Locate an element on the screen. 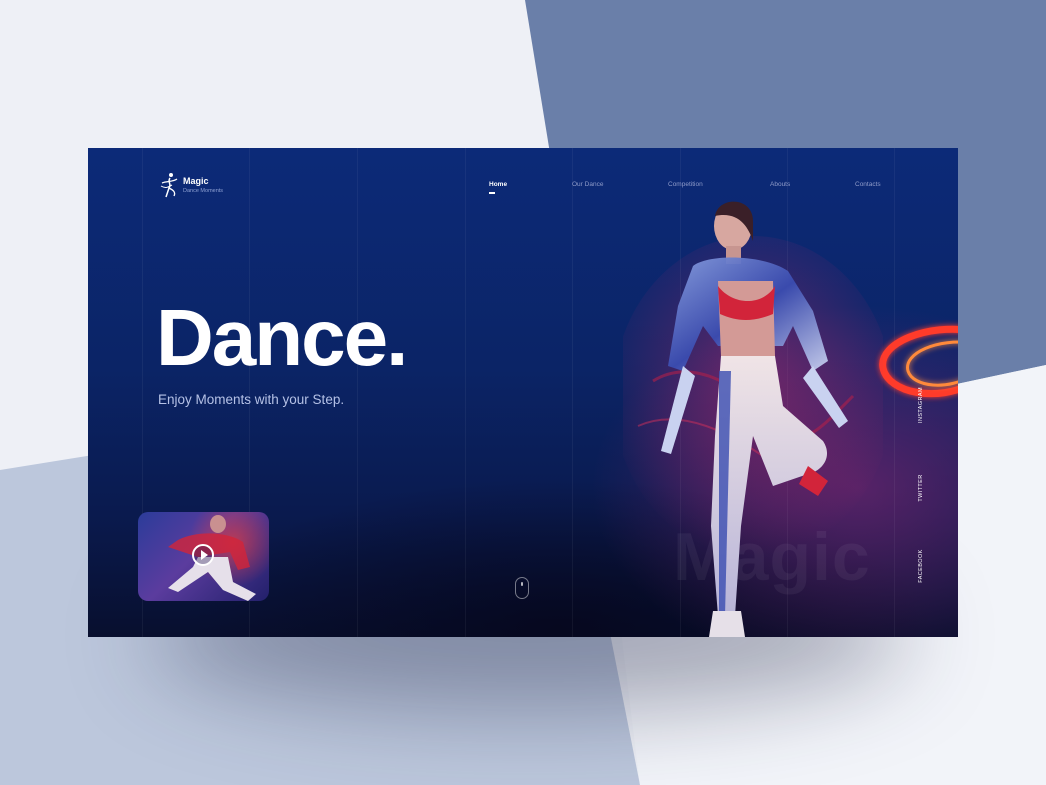 The width and height of the screenshot is (1046, 785). brand-name: Magic is located at coordinates (196, 181).